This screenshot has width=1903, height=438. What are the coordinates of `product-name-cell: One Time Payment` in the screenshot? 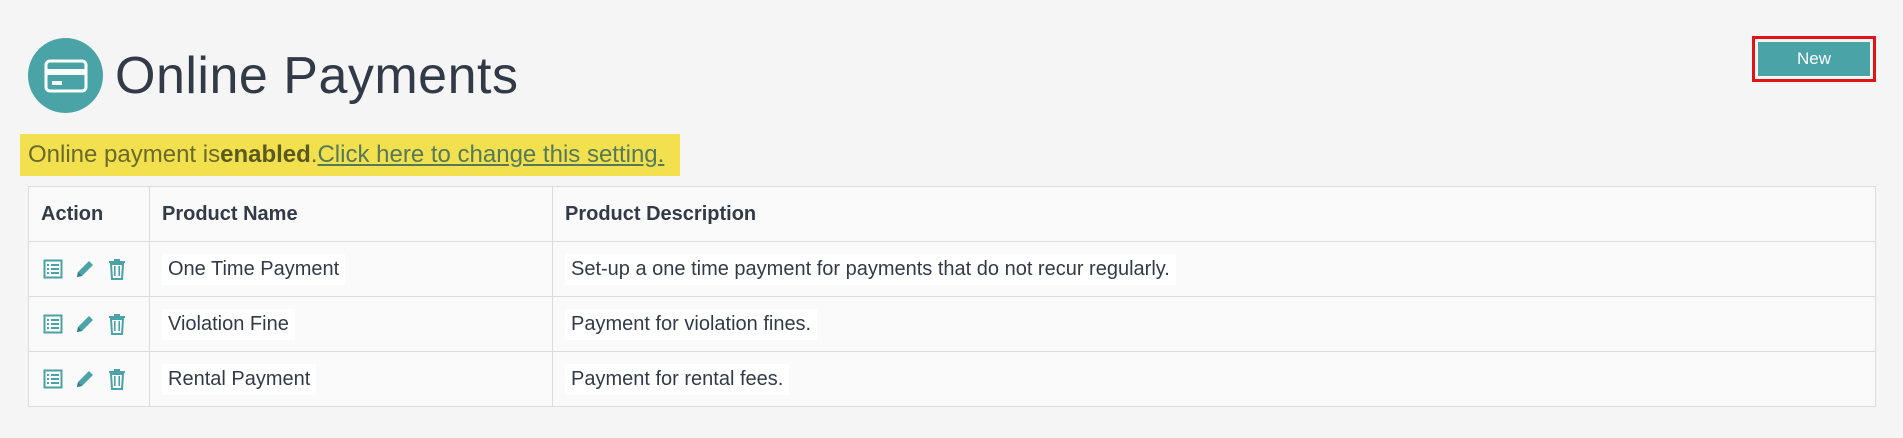 It's located at (351, 269).